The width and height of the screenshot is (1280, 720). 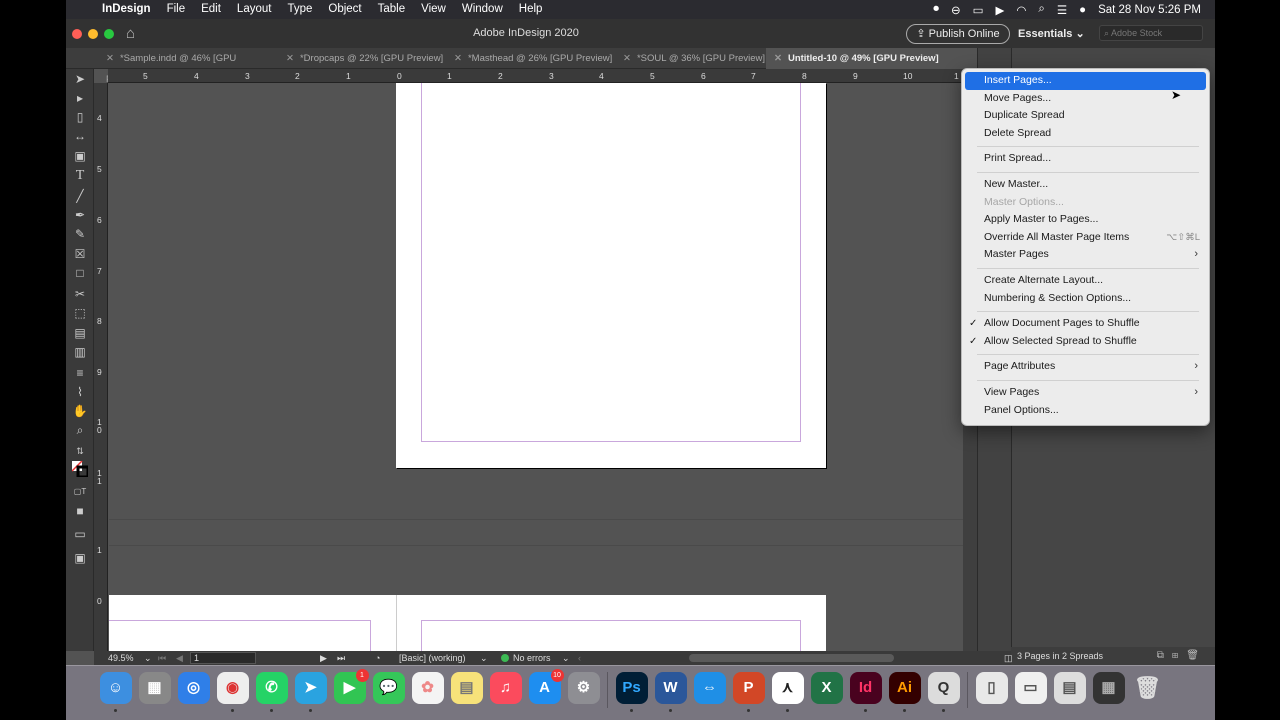 I want to click on zoom-chevron-icon: ⌄, so click(x=148, y=658).